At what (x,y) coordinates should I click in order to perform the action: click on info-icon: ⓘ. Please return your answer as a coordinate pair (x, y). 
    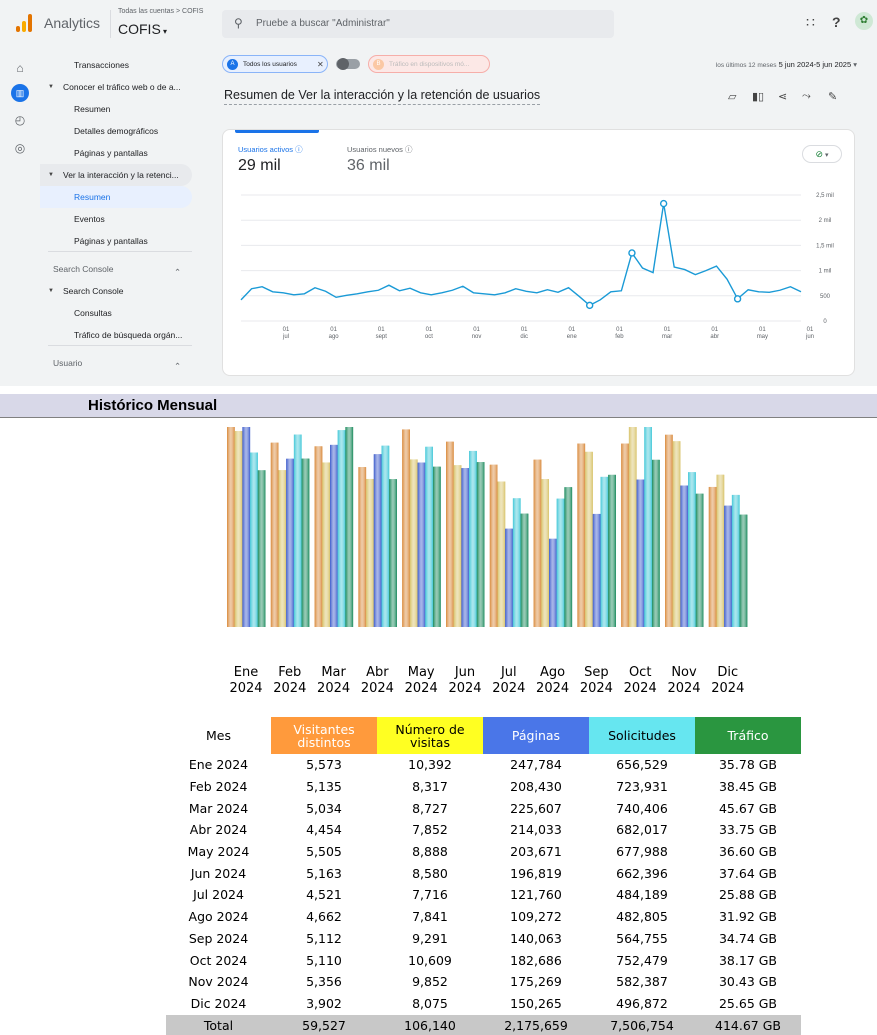
    Looking at the image, I should click on (299, 149).